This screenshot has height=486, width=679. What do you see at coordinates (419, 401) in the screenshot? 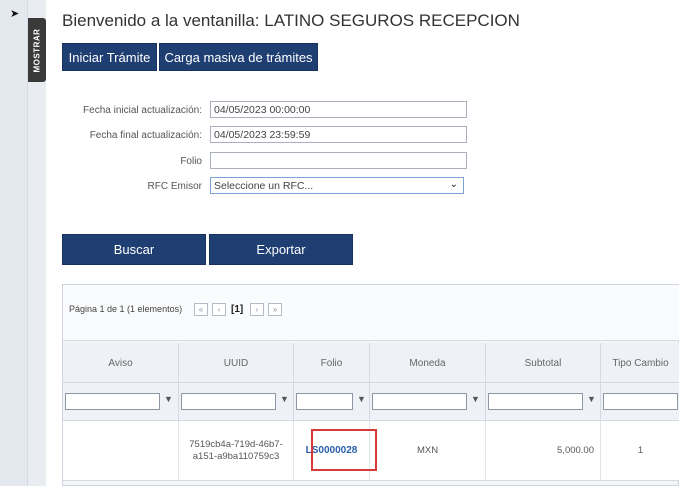
I see `filter-moneda-input` at bounding box center [419, 401].